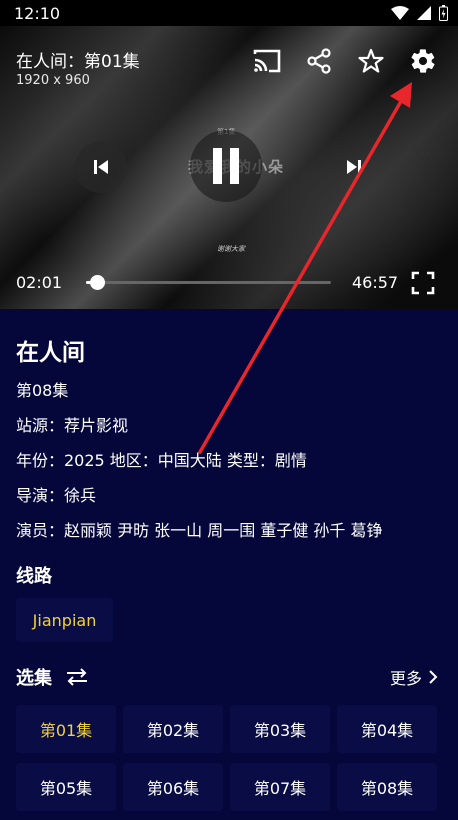 The height and width of the screenshot is (820, 458). I want to click on episode-grid: 第01集 第02集 第03集 第04集 第05集 第06集 第07集 第08集, so click(227, 758).